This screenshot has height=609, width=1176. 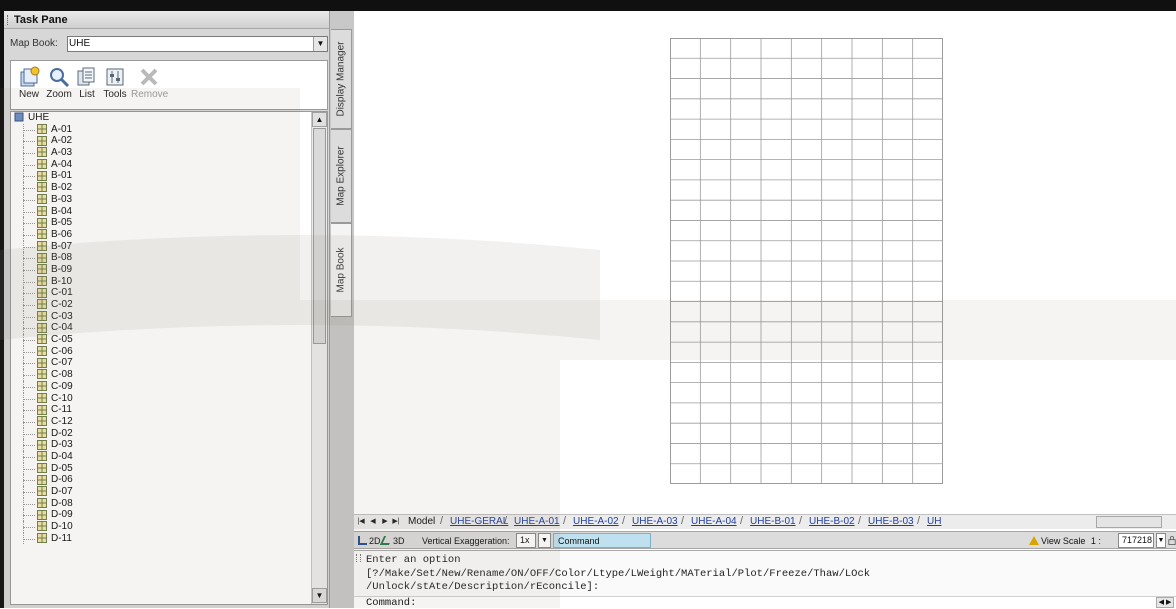 I want to click on tab-map-book: Map Book, so click(x=341, y=270).